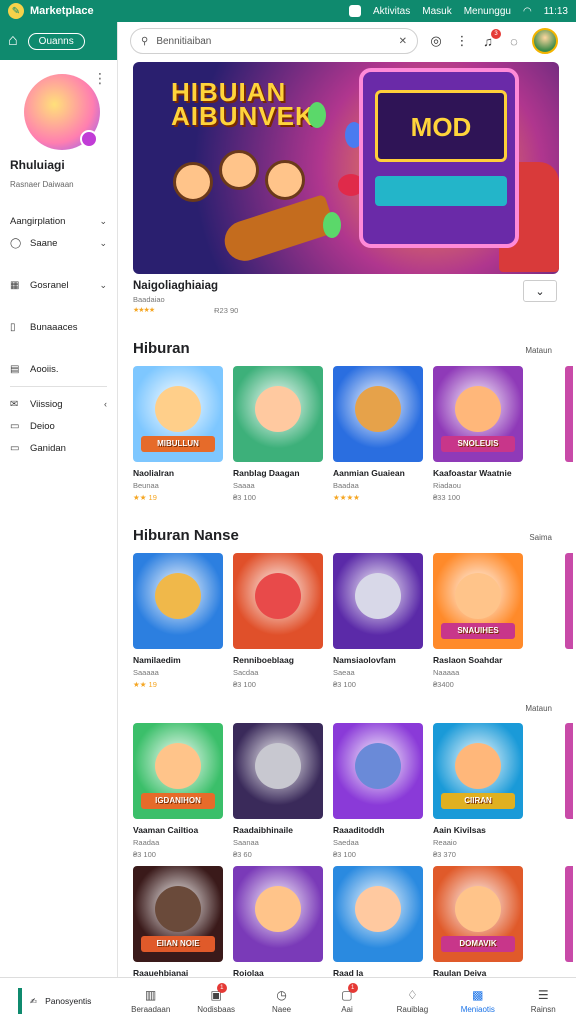  I want to click on featured-subtitle: Baadaiao, so click(149, 299).